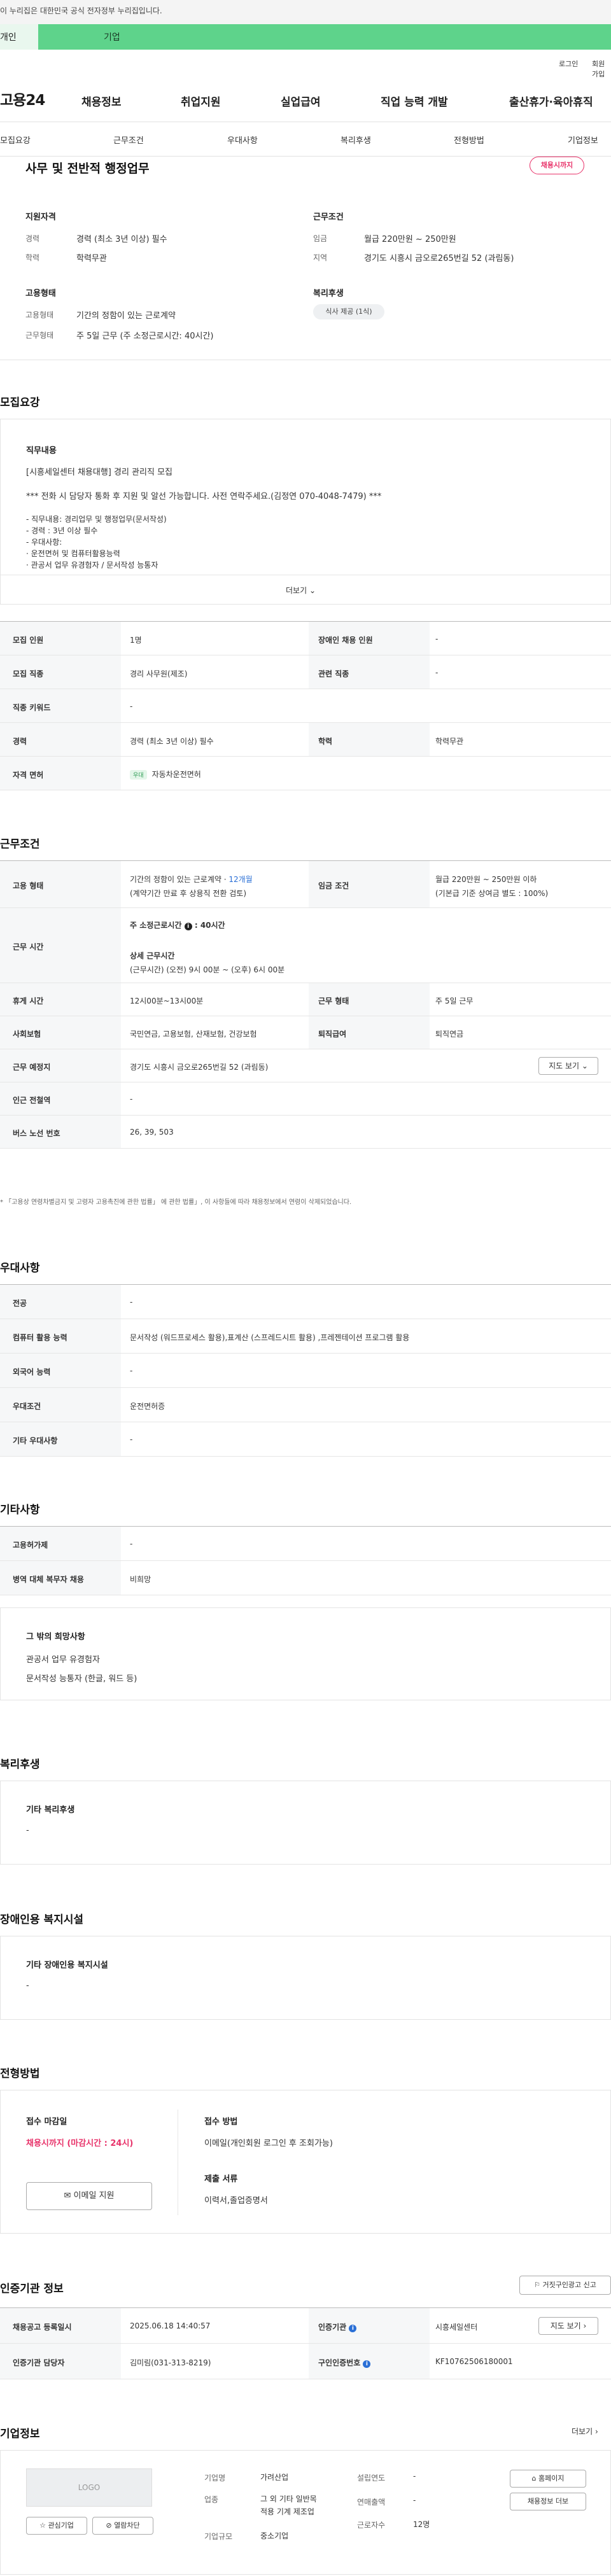  What do you see at coordinates (582, 2431) in the screenshot?
I see `company-more-label: 더보기` at bounding box center [582, 2431].